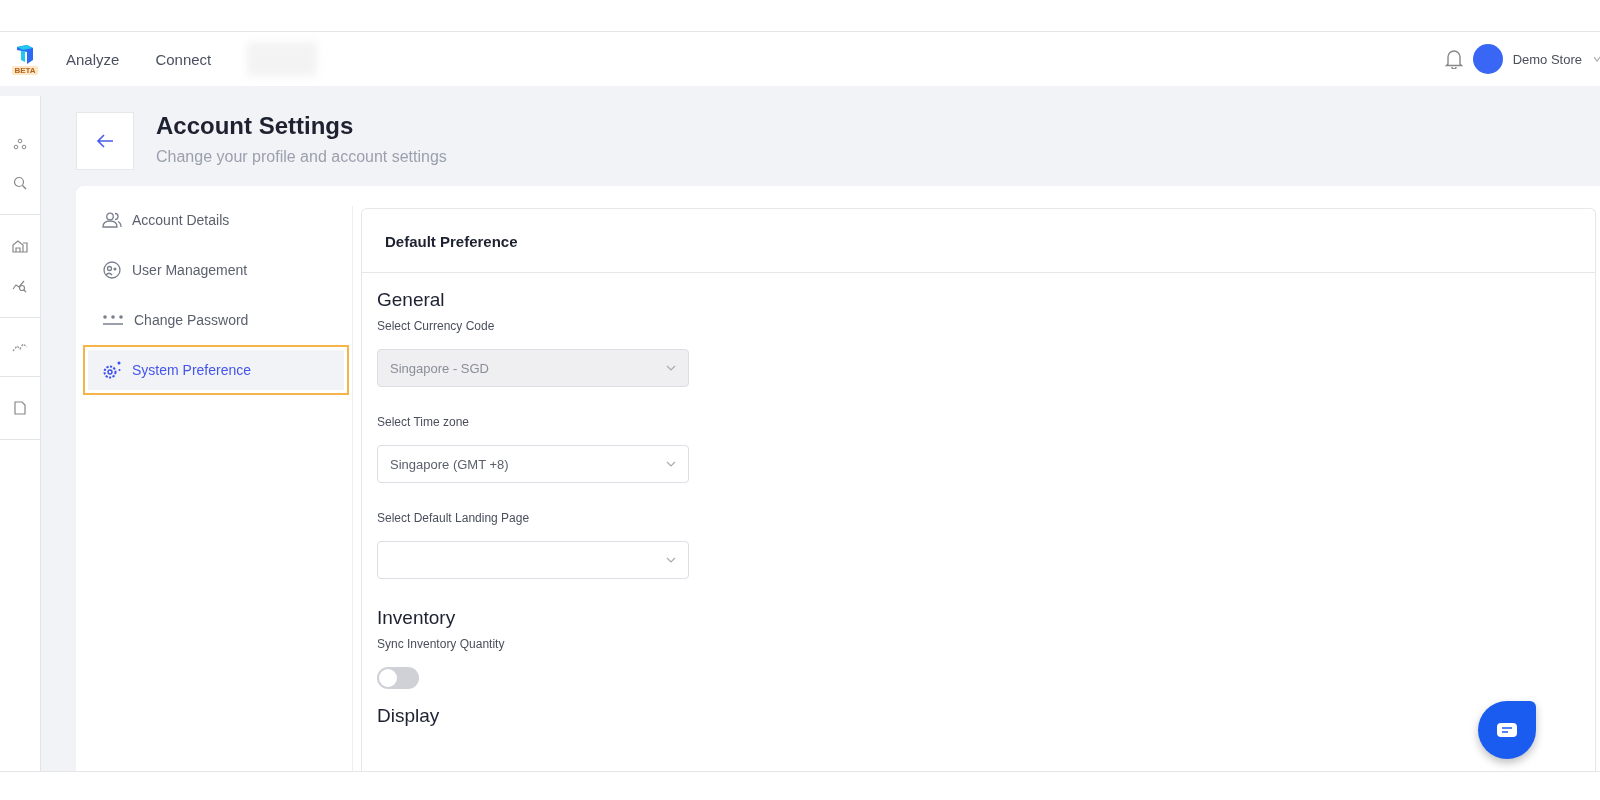 The height and width of the screenshot is (800, 1600). What do you see at coordinates (20, 246) in the screenshot?
I see `building-icon` at bounding box center [20, 246].